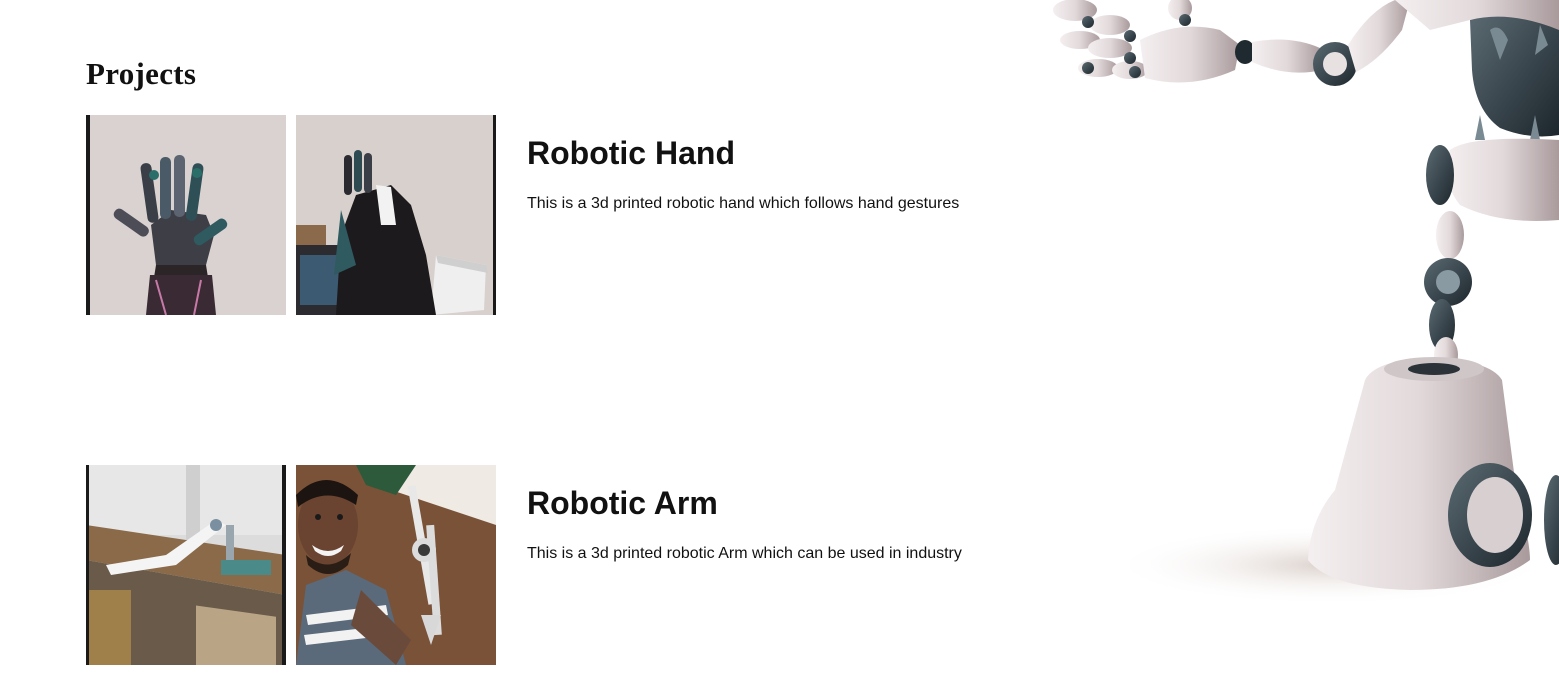 The height and width of the screenshot is (699, 1559). I want to click on robotic-hand-wall-image, so click(186, 215).